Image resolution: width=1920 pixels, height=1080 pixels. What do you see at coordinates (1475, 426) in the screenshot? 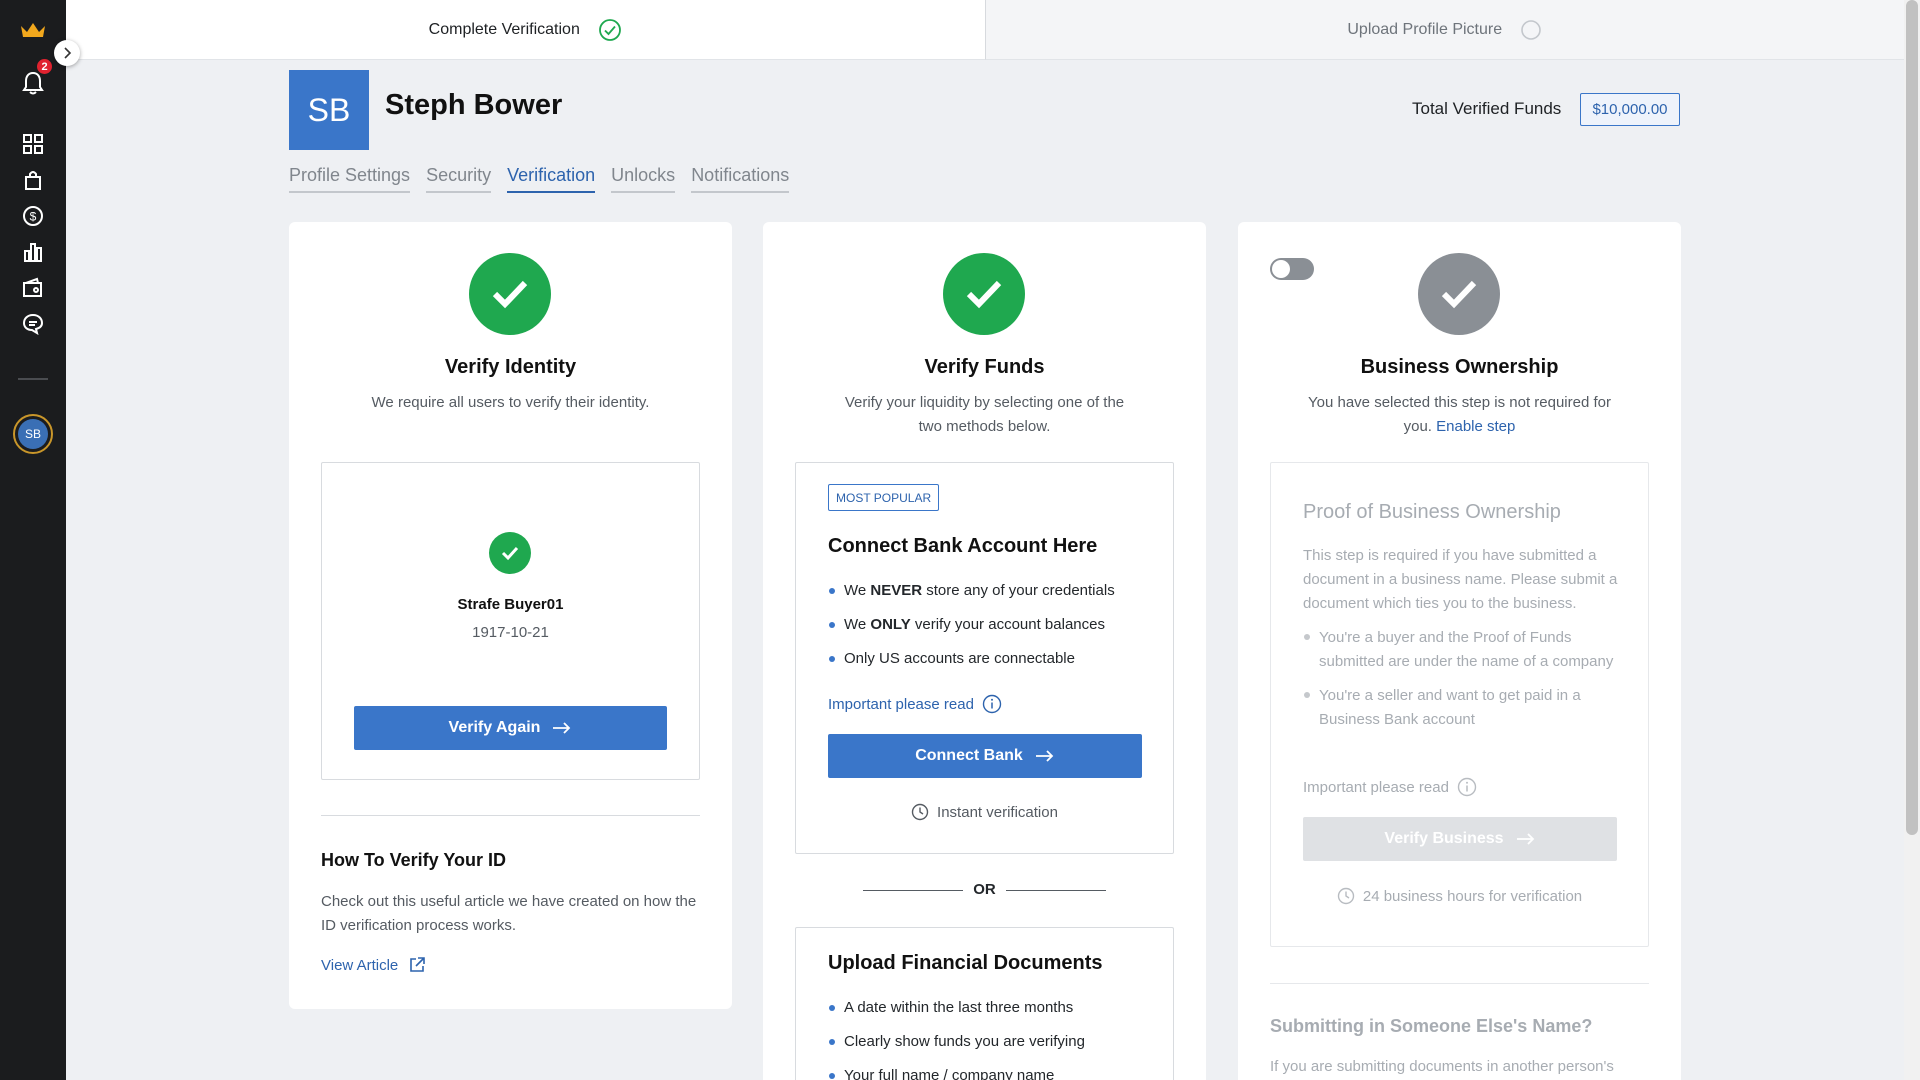
I see `enable-step-link: Enable step` at bounding box center [1475, 426].